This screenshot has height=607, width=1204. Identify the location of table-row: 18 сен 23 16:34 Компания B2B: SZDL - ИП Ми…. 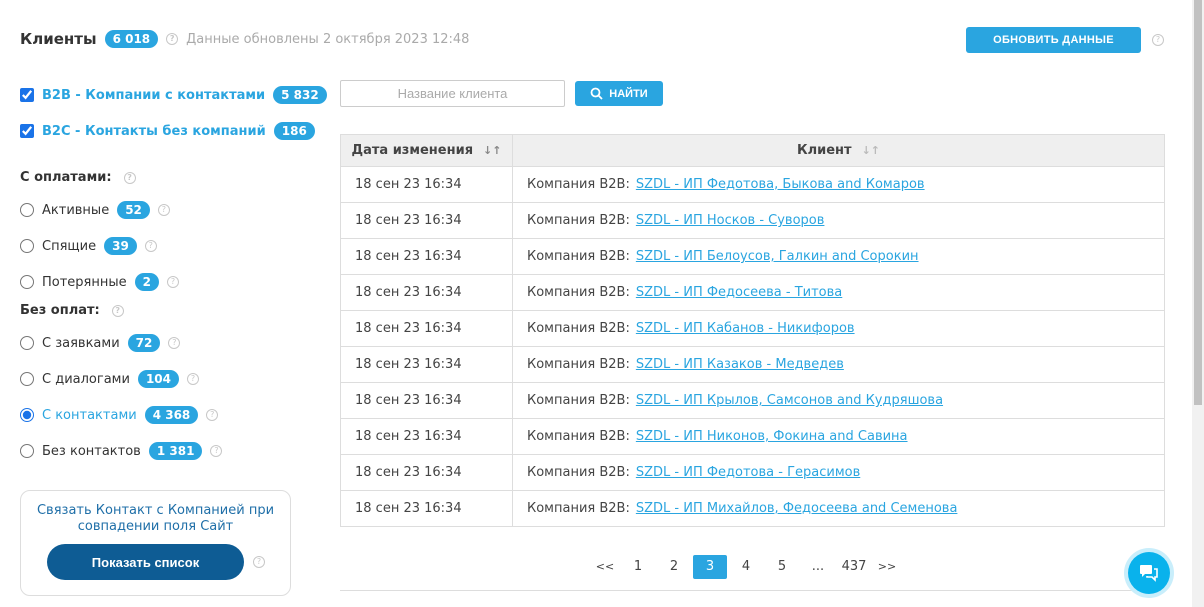
(752, 508).